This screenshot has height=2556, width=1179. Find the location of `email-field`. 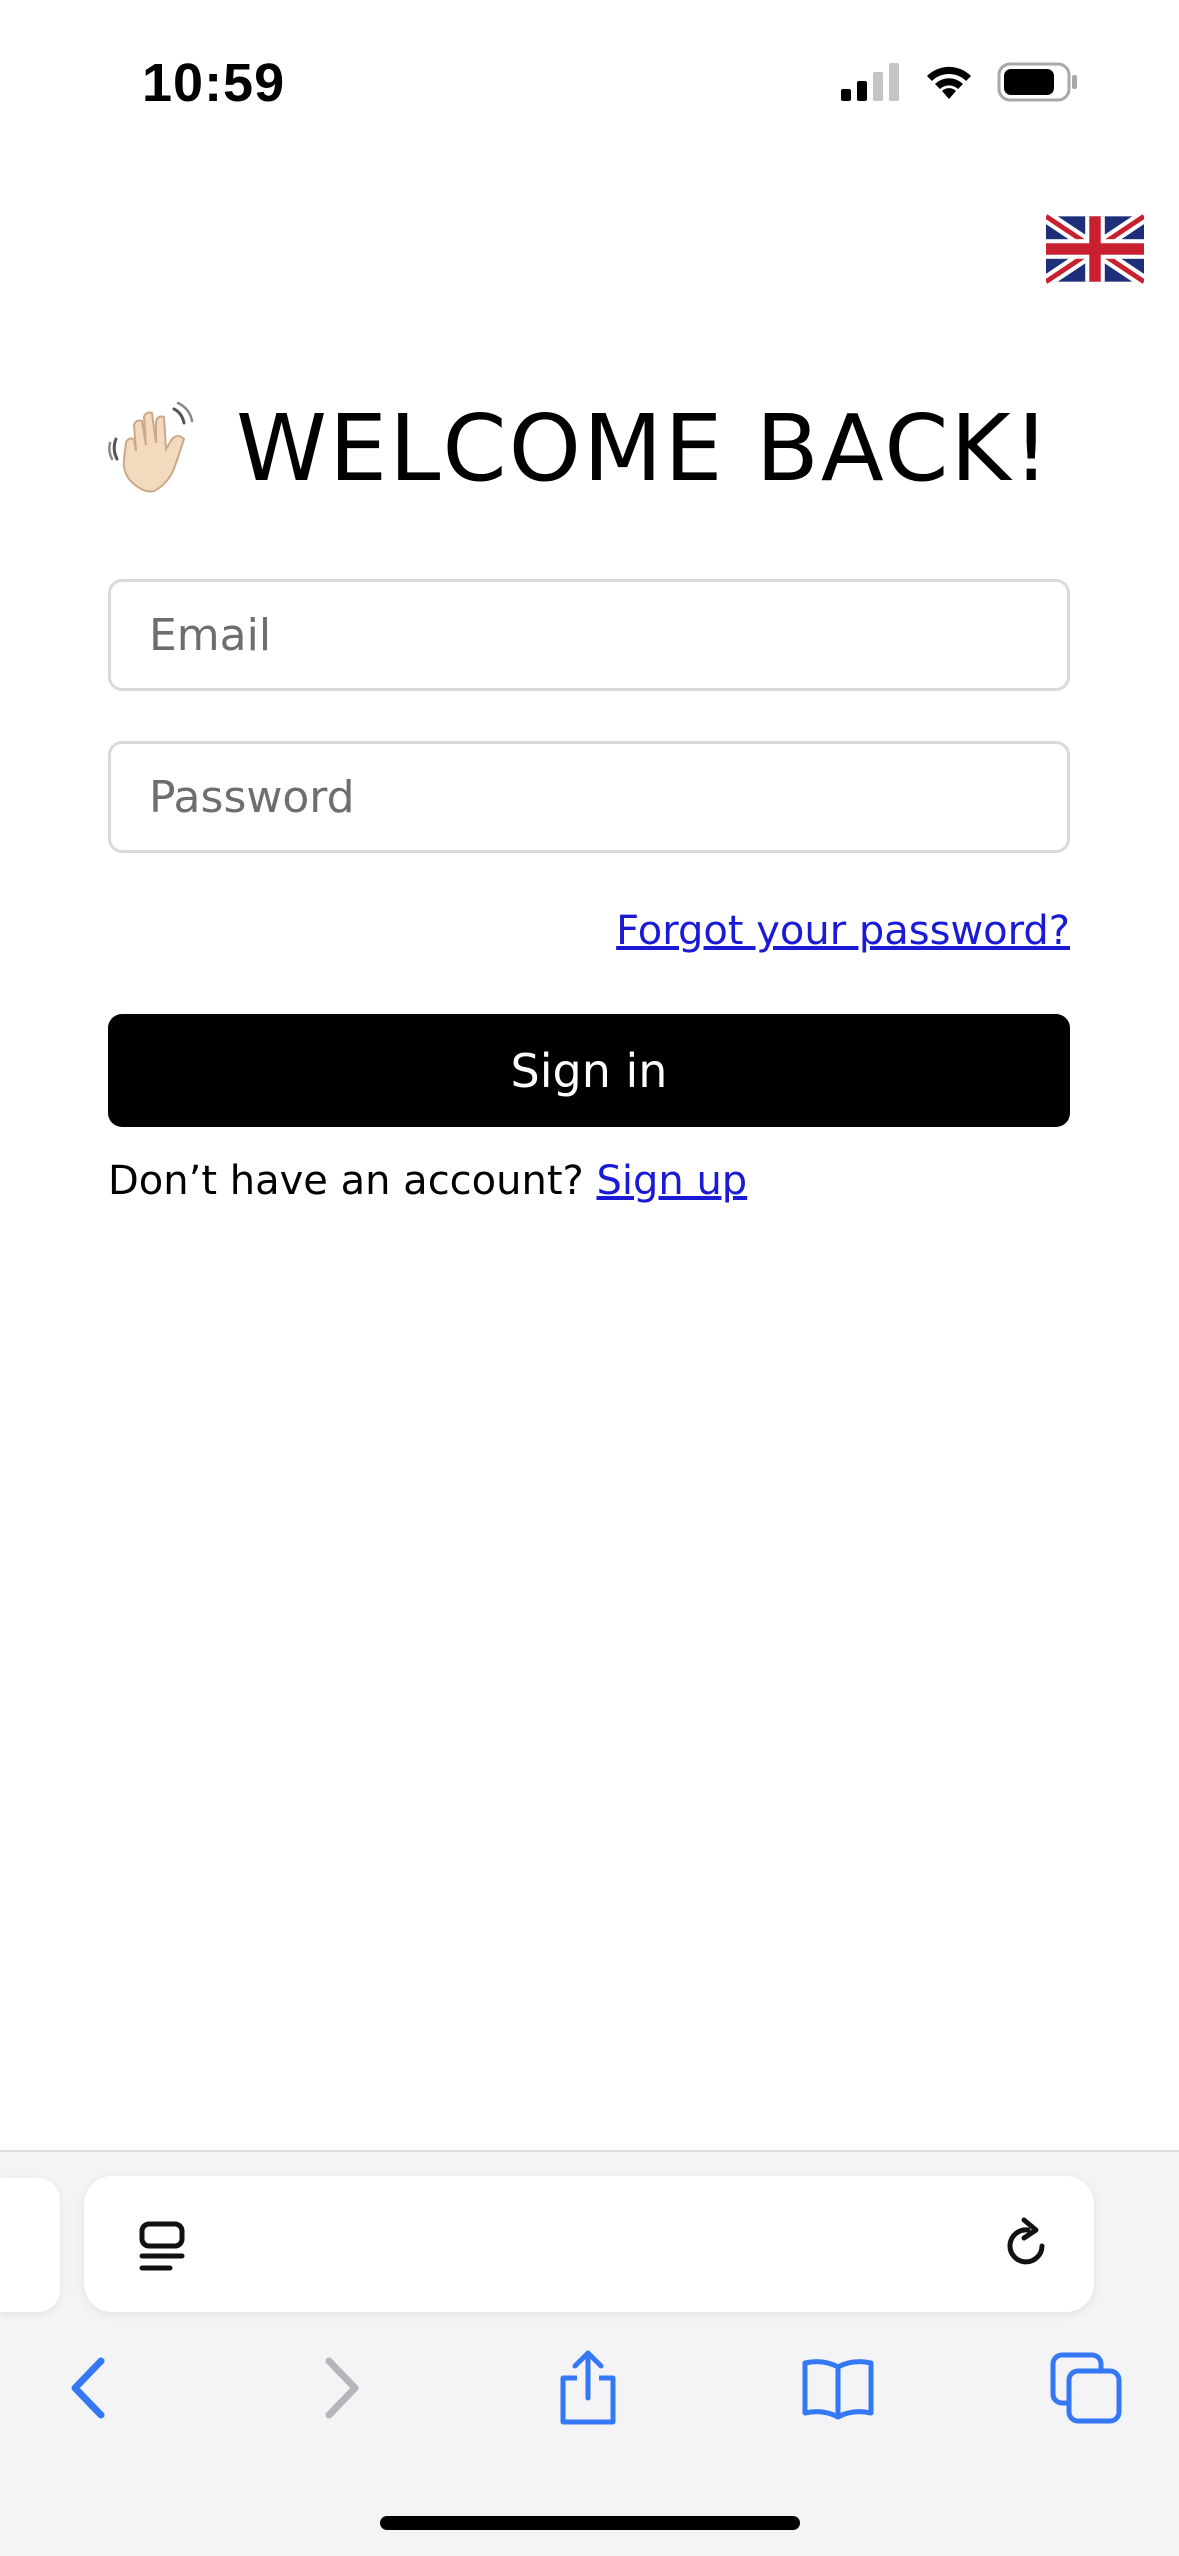

email-field is located at coordinates (589, 635).